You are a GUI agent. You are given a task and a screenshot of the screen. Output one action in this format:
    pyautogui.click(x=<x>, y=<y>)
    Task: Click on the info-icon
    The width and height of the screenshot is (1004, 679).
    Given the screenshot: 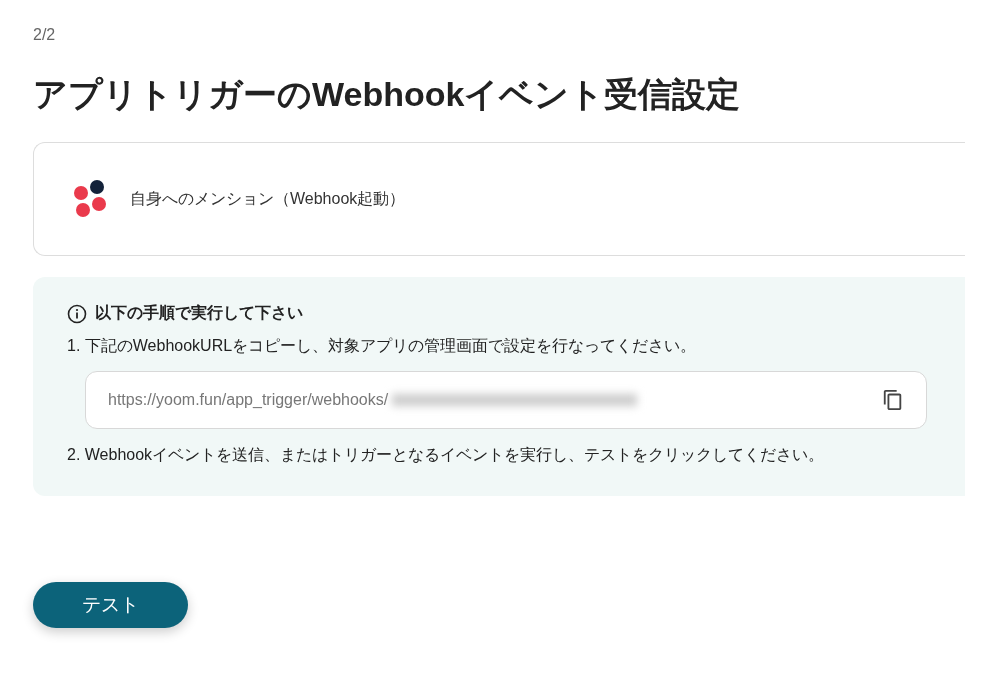 What is the action you would take?
    pyautogui.click(x=77, y=313)
    